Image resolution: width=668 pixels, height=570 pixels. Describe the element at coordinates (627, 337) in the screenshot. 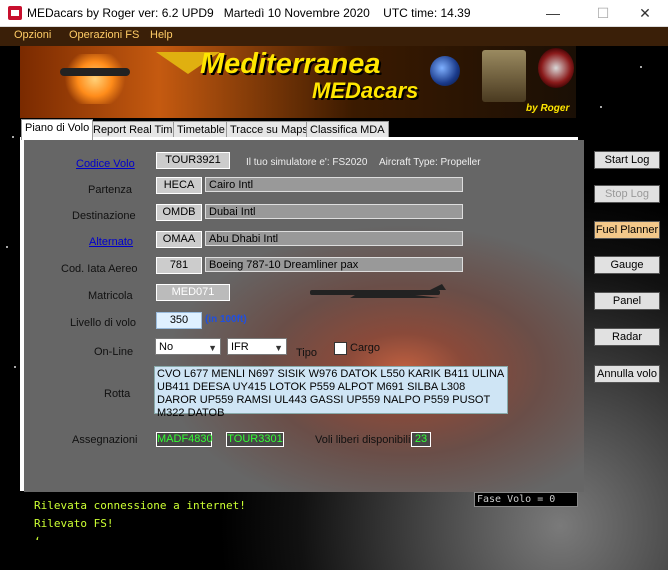

I see `radar-button: Radar` at that location.